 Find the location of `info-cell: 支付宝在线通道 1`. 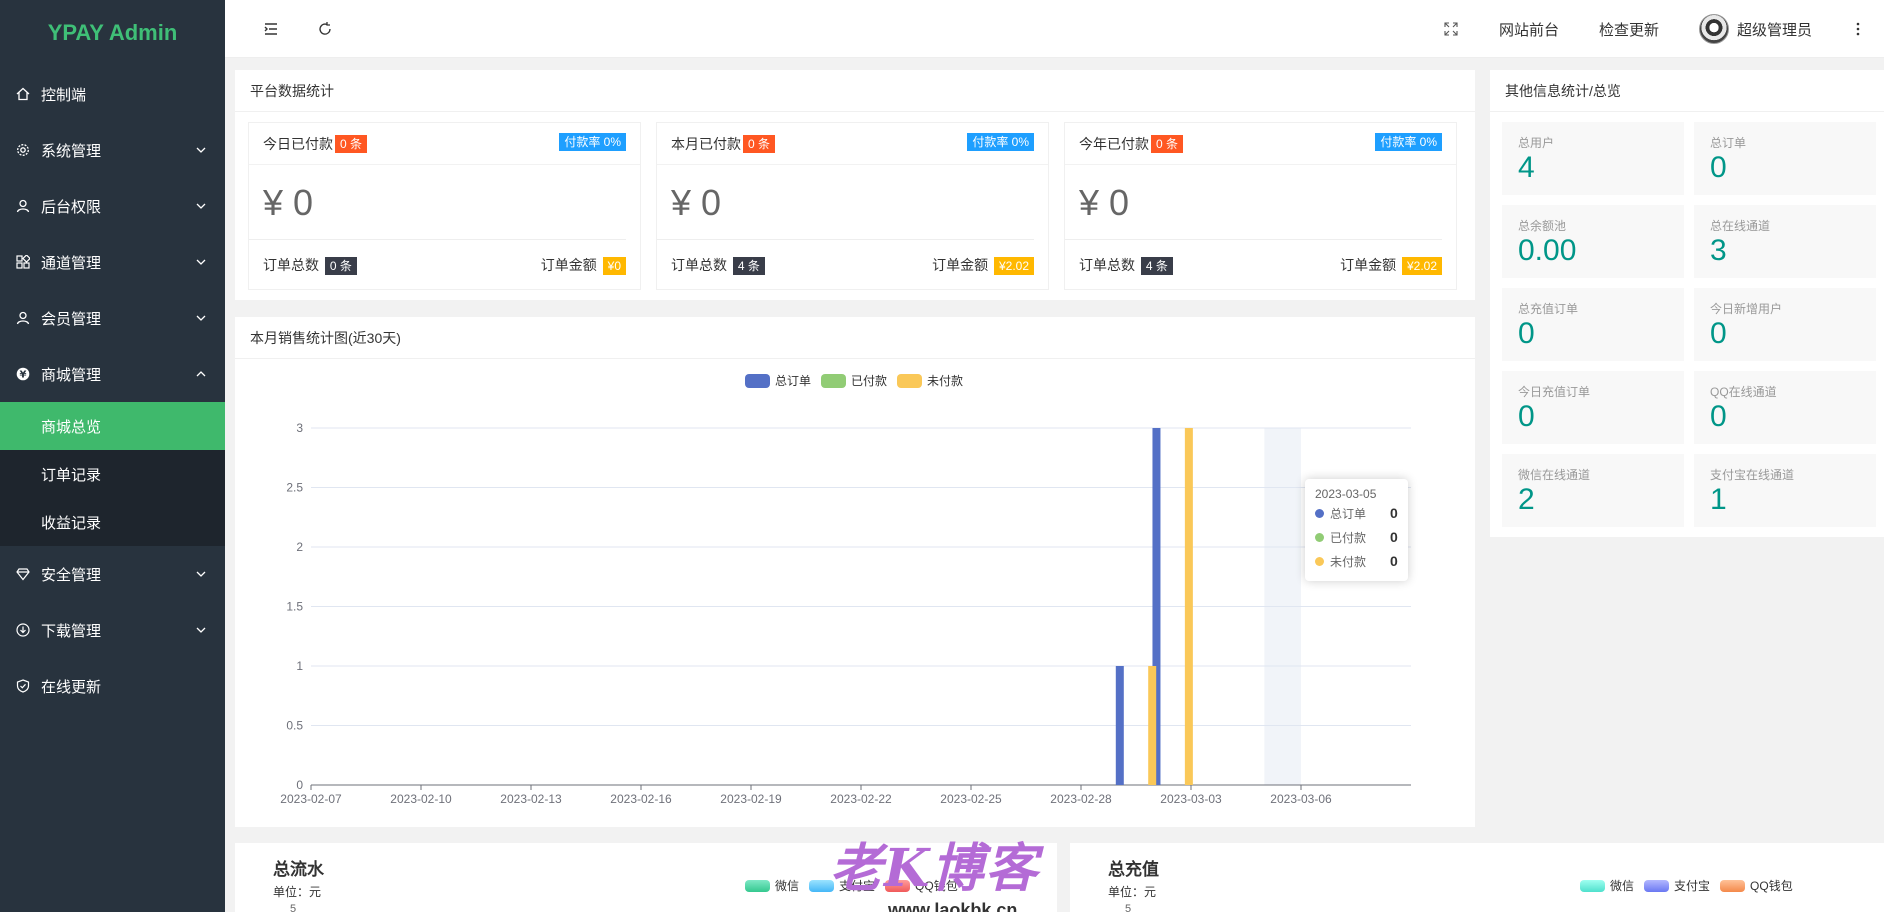

info-cell: 支付宝在线通道 1 is located at coordinates (1785, 490).